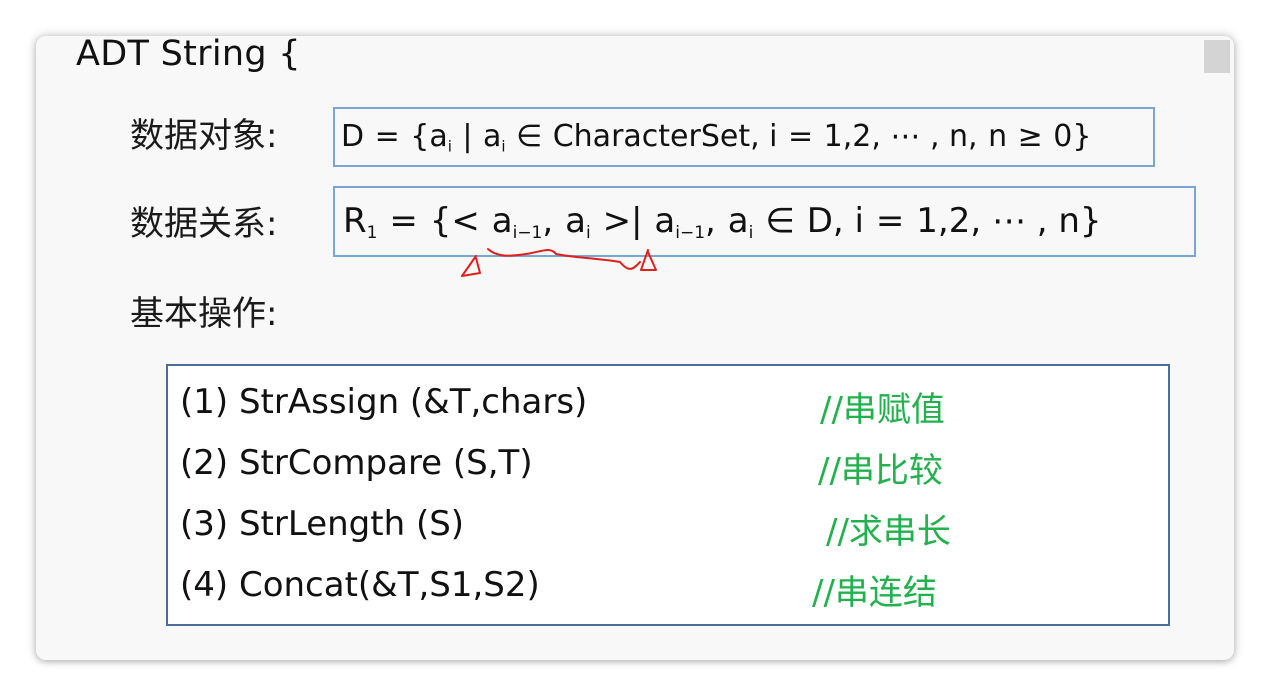  Describe the element at coordinates (188, 55) in the screenshot. I see `adt-title: ADT String {` at that location.